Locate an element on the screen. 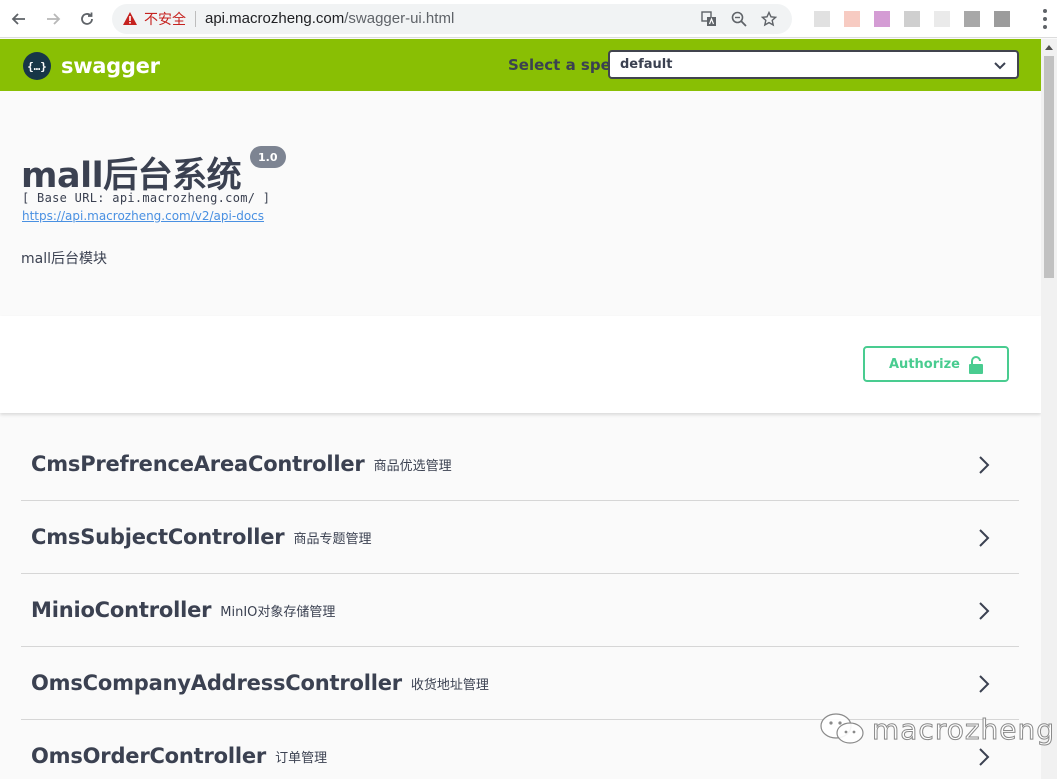  scroll-up-icon is located at coordinates (1049, 47).